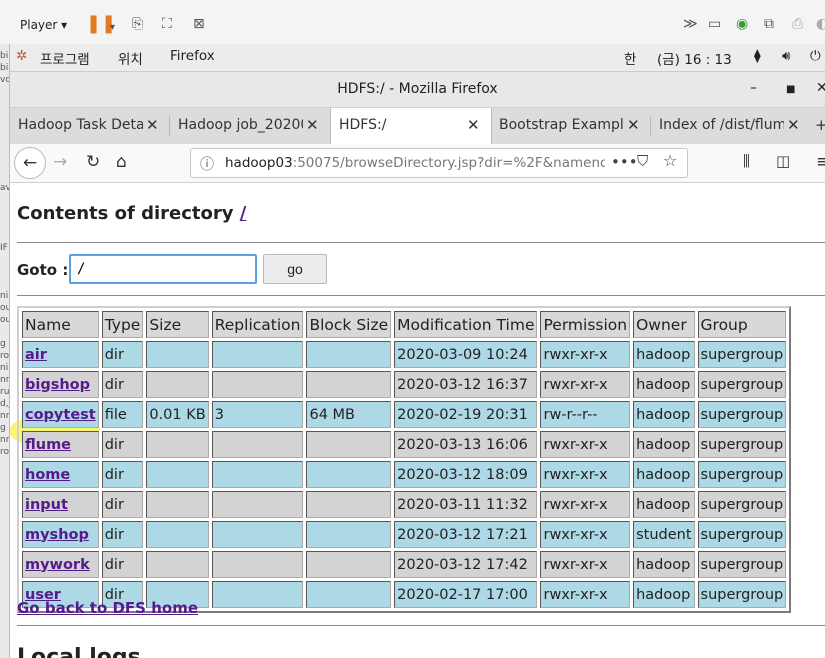 The width and height of the screenshot is (825, 658). What do you see at coordinates (820, 88) in the screenshot?
I see `window-close-button: ✕` at bounding box center [820, 88].